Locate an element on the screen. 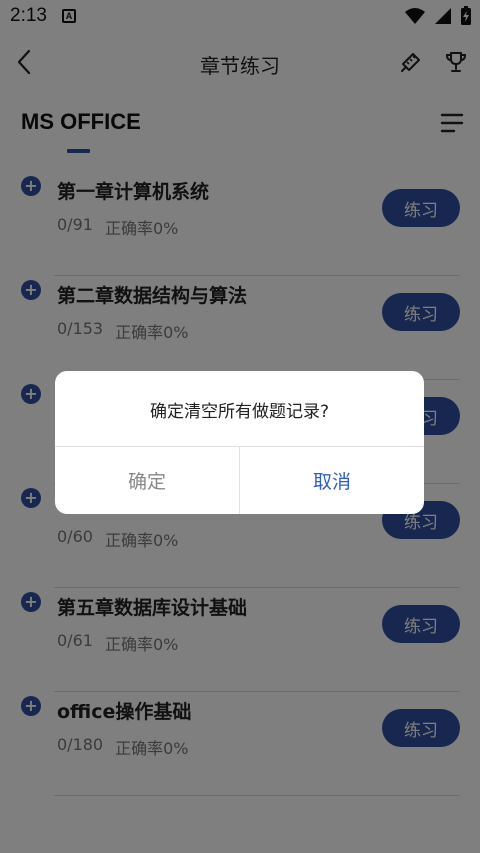 The width and height of the screenshot is (480, 853). cancel-button: 取消 is located at coordinates (332, 480).